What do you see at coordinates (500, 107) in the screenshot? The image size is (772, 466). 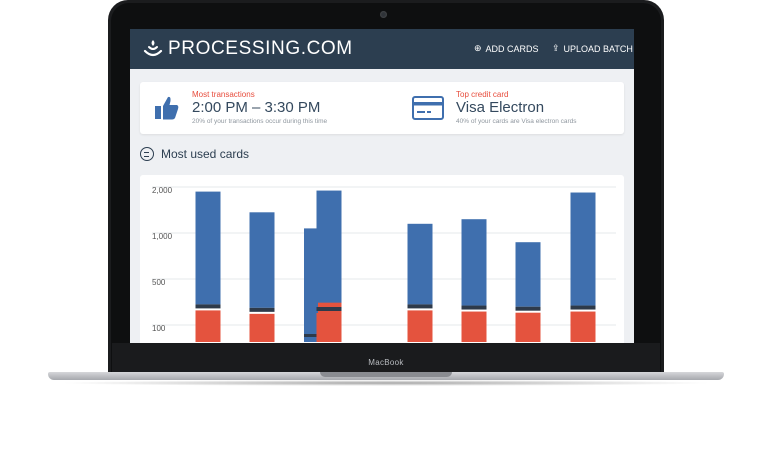 I see `stat-value: Visa Electron` at bounding box center [500, 107].